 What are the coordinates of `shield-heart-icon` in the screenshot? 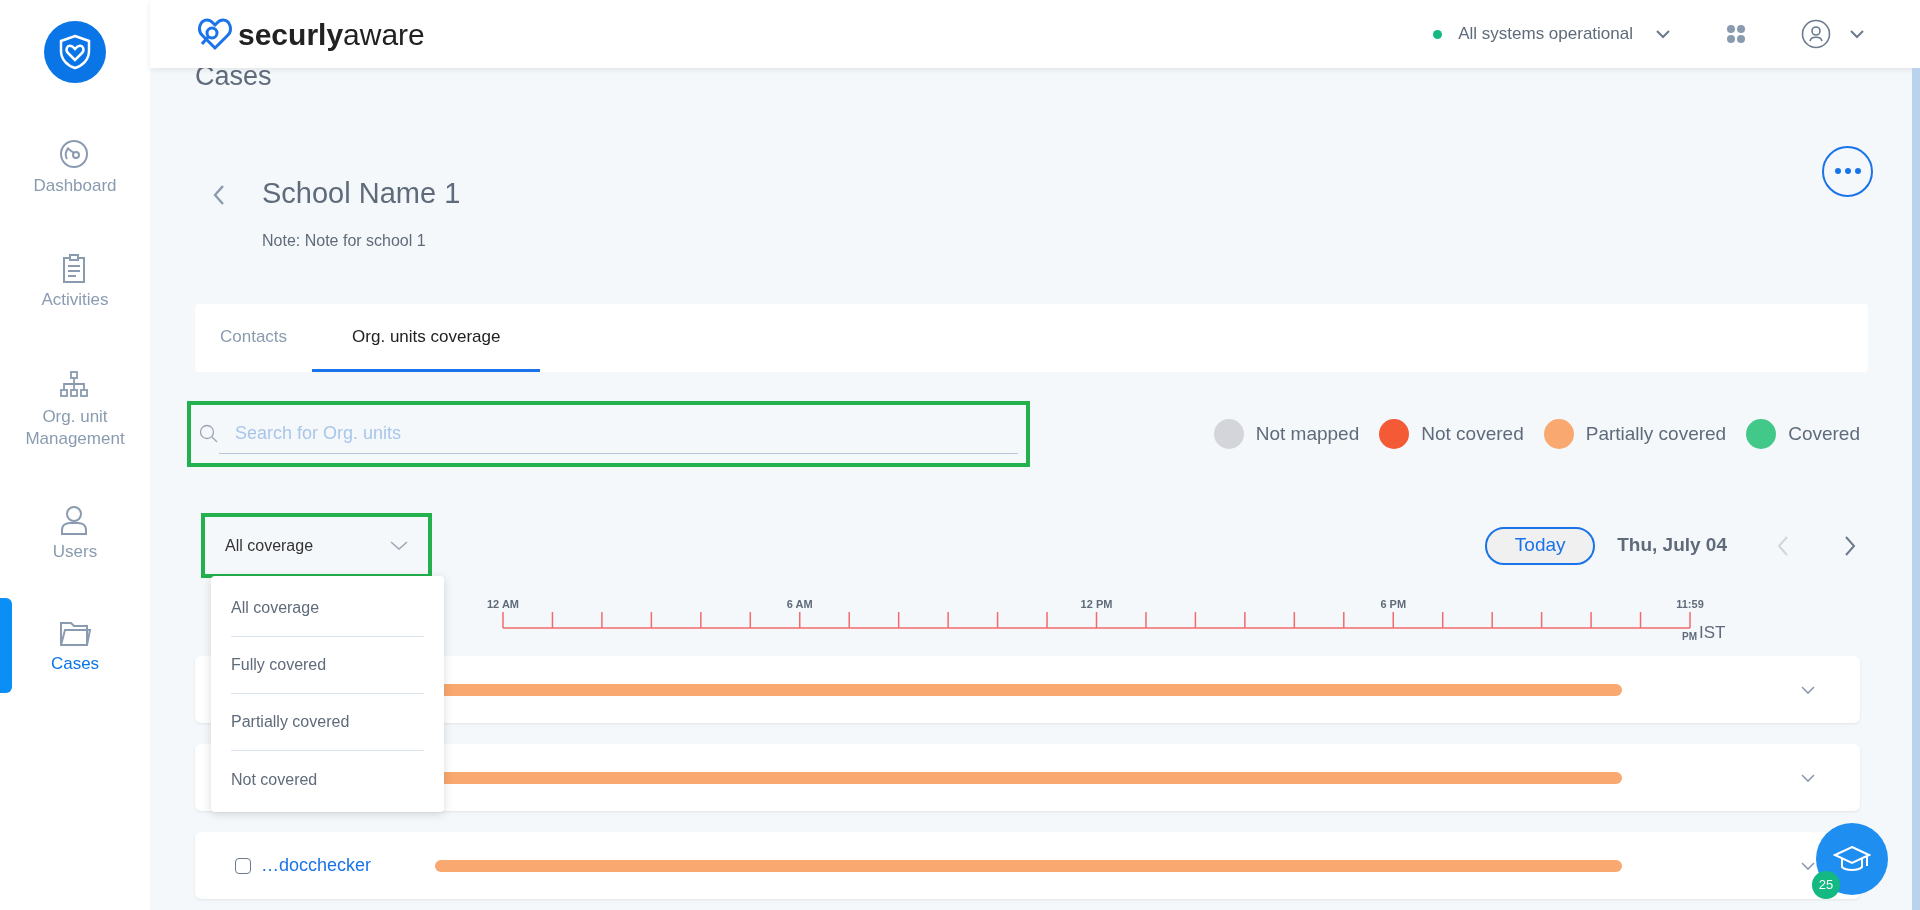 It's located at (75, 52).